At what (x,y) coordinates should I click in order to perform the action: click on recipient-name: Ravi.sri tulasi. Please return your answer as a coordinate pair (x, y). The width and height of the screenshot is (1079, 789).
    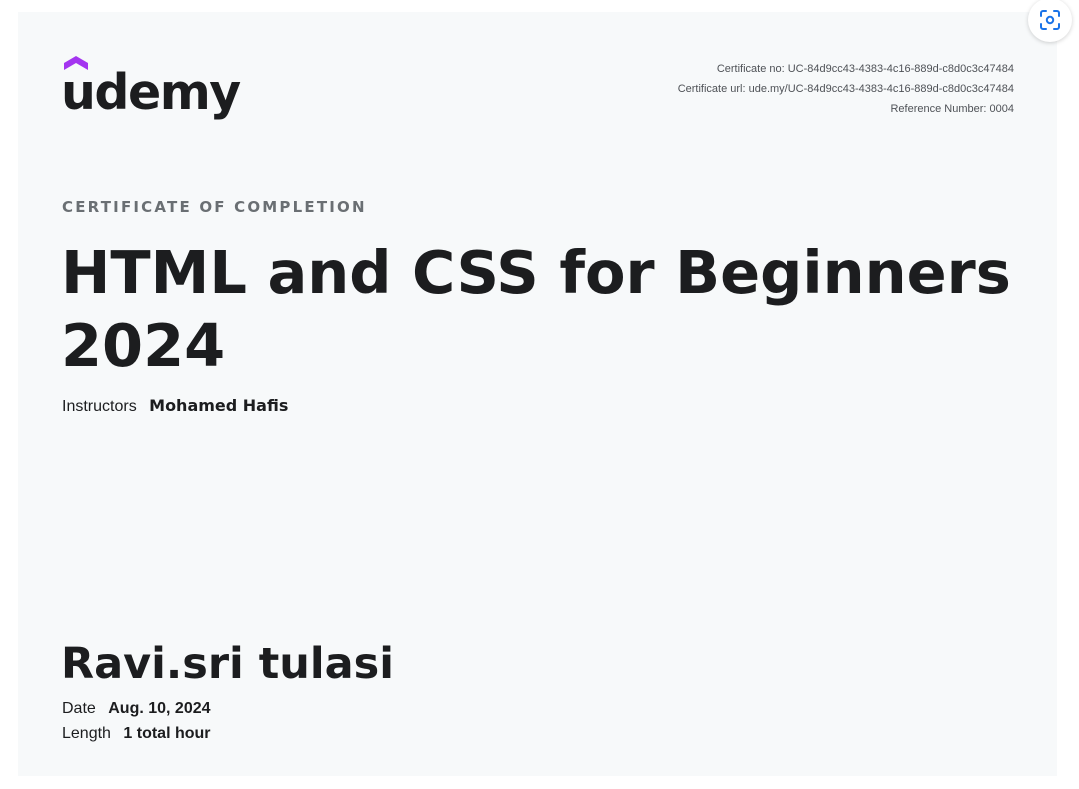
    Looking at the image, I should click on (227, 664).